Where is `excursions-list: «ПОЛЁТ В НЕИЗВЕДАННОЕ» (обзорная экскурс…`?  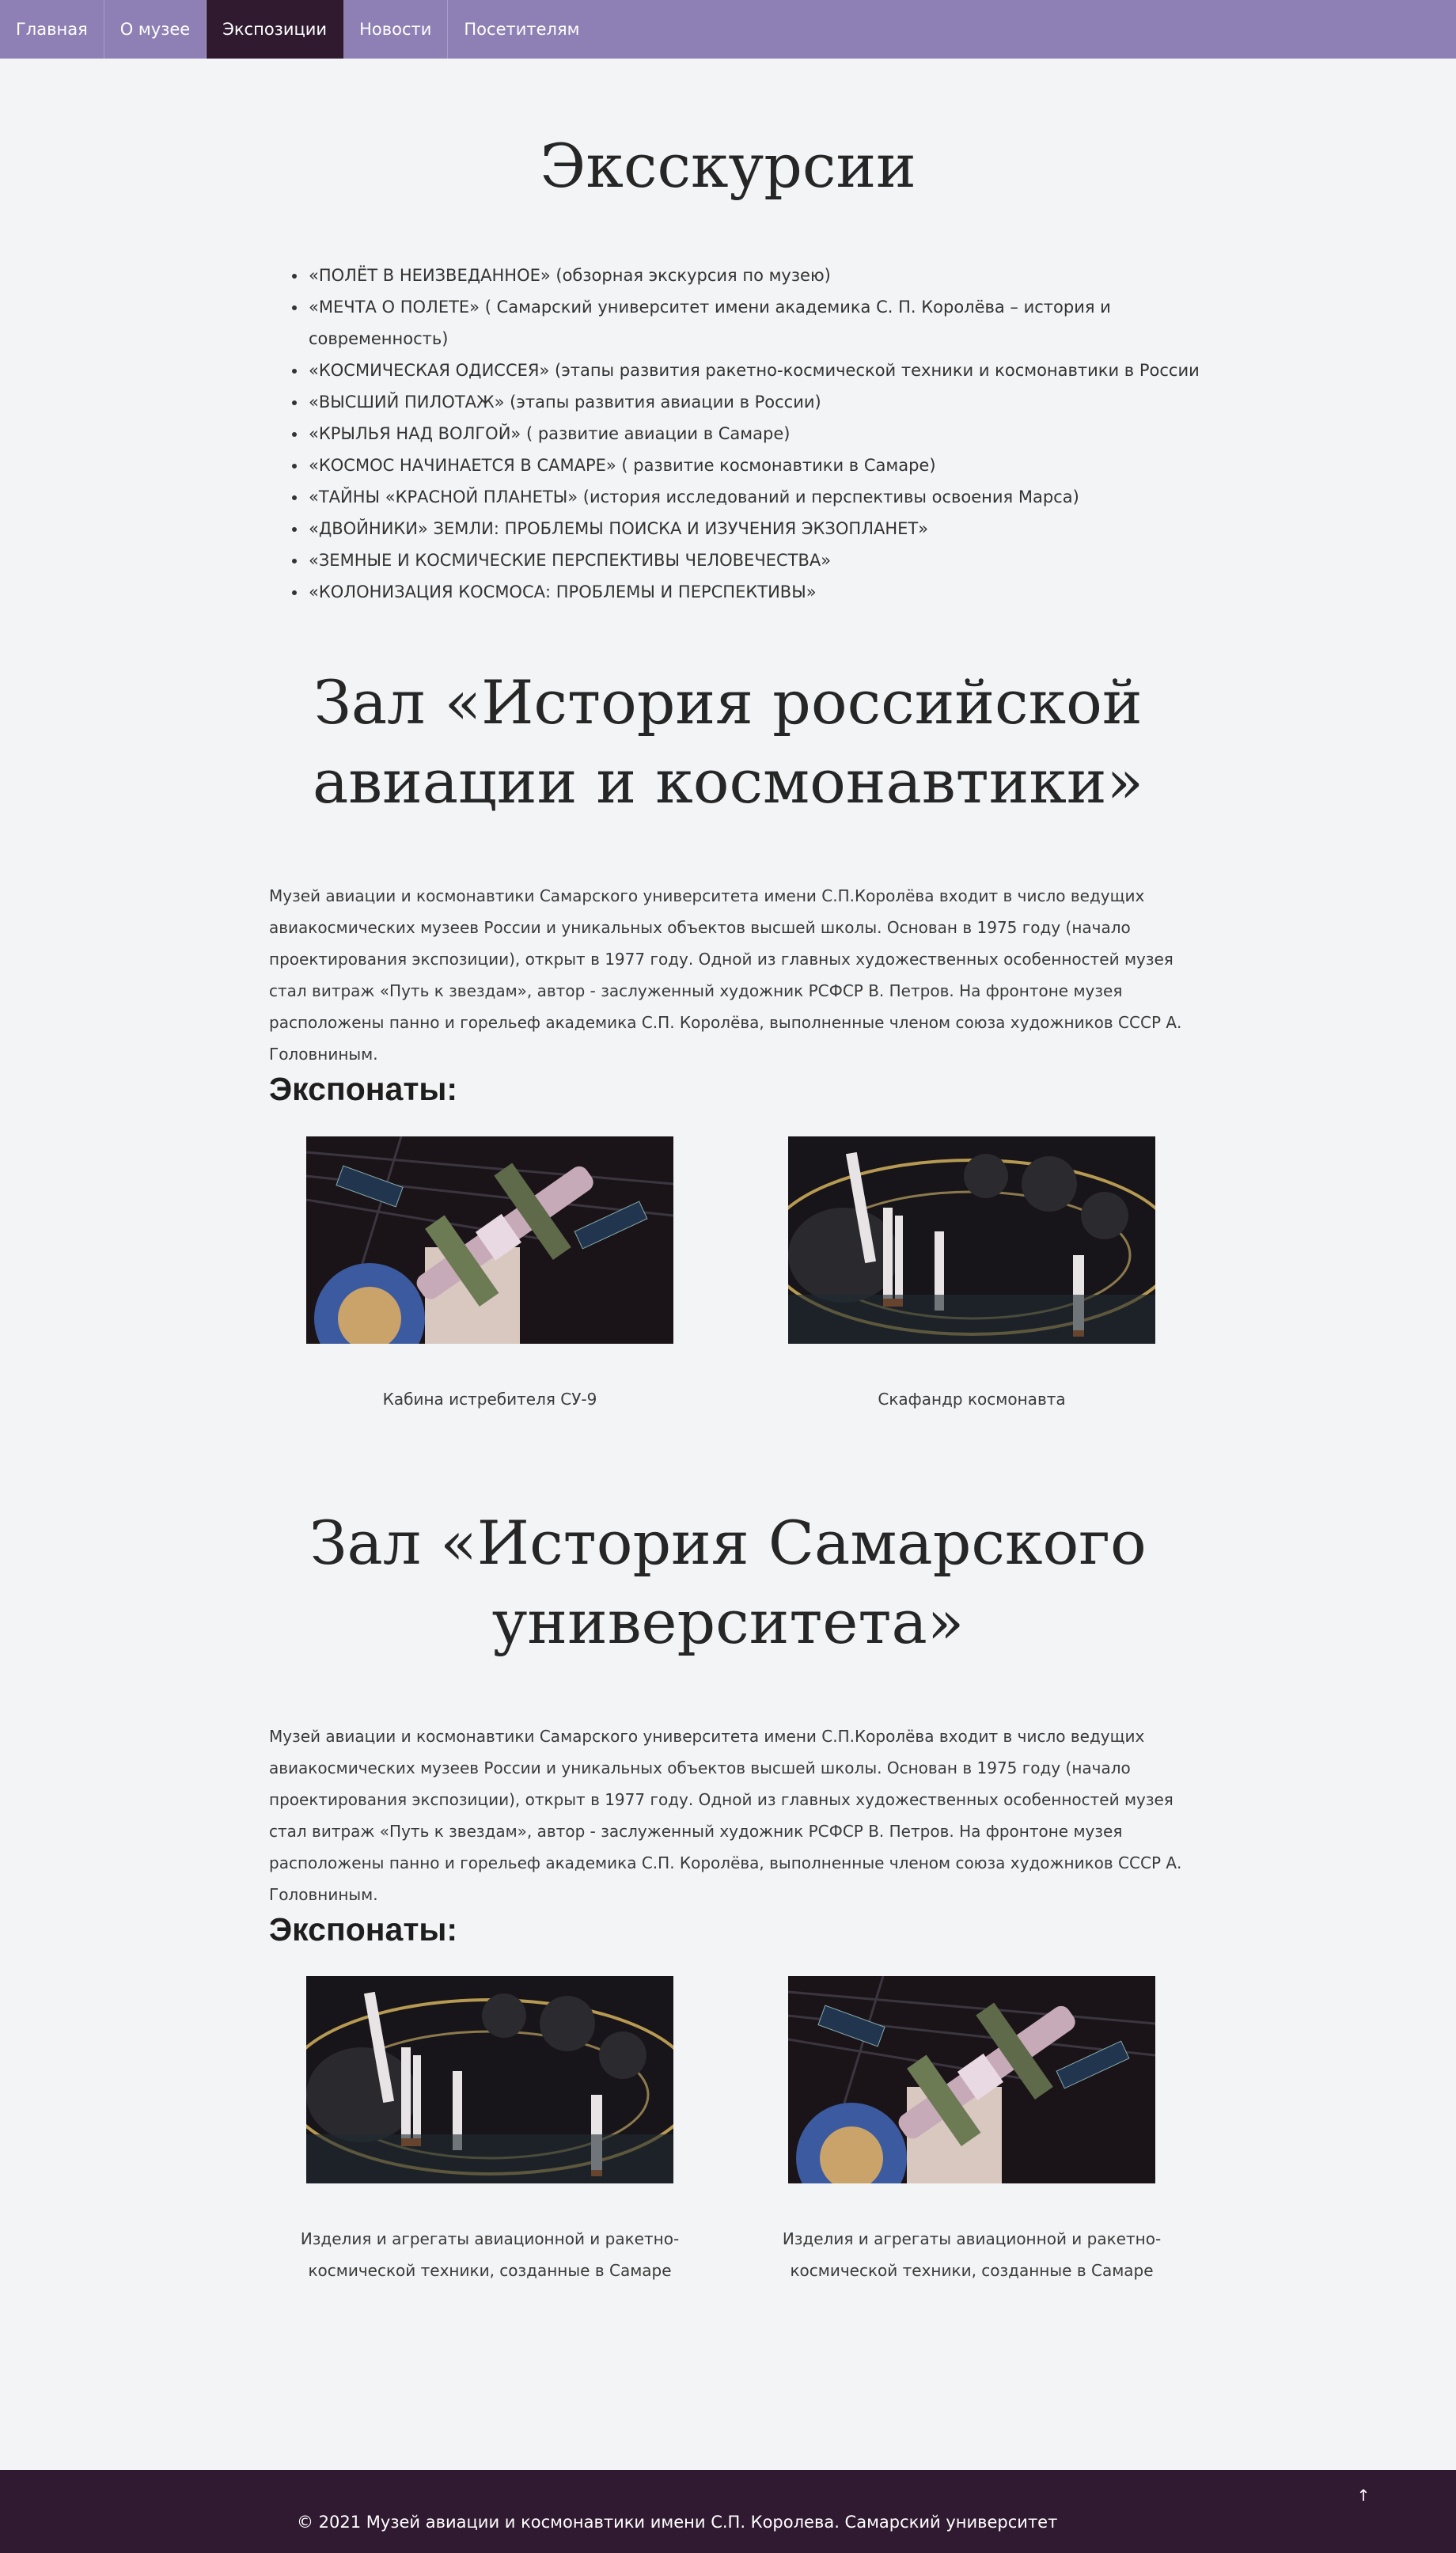 excursions-list: «ПОЛЁТ В НЕИЗВЕДАННОЕ» (обзорная экскурс… is located at coordinates (754, 434).